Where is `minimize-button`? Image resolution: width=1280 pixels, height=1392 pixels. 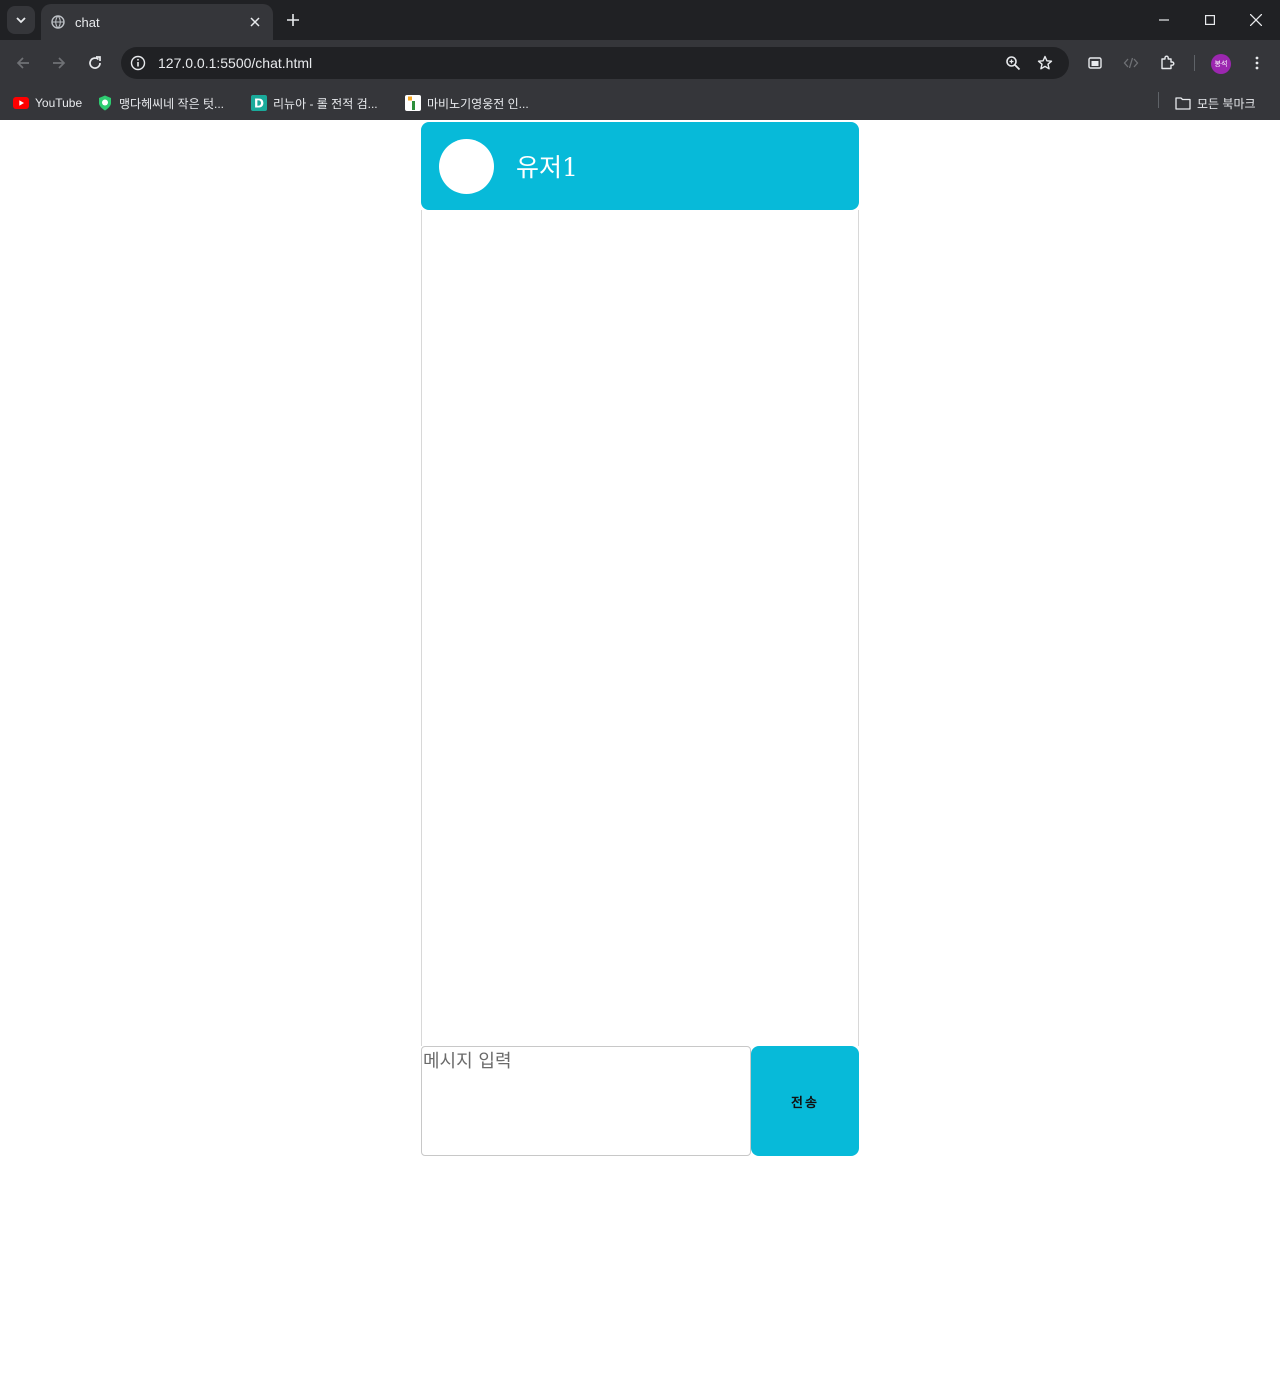 minimize-button is located at coordinates (1164, 20).